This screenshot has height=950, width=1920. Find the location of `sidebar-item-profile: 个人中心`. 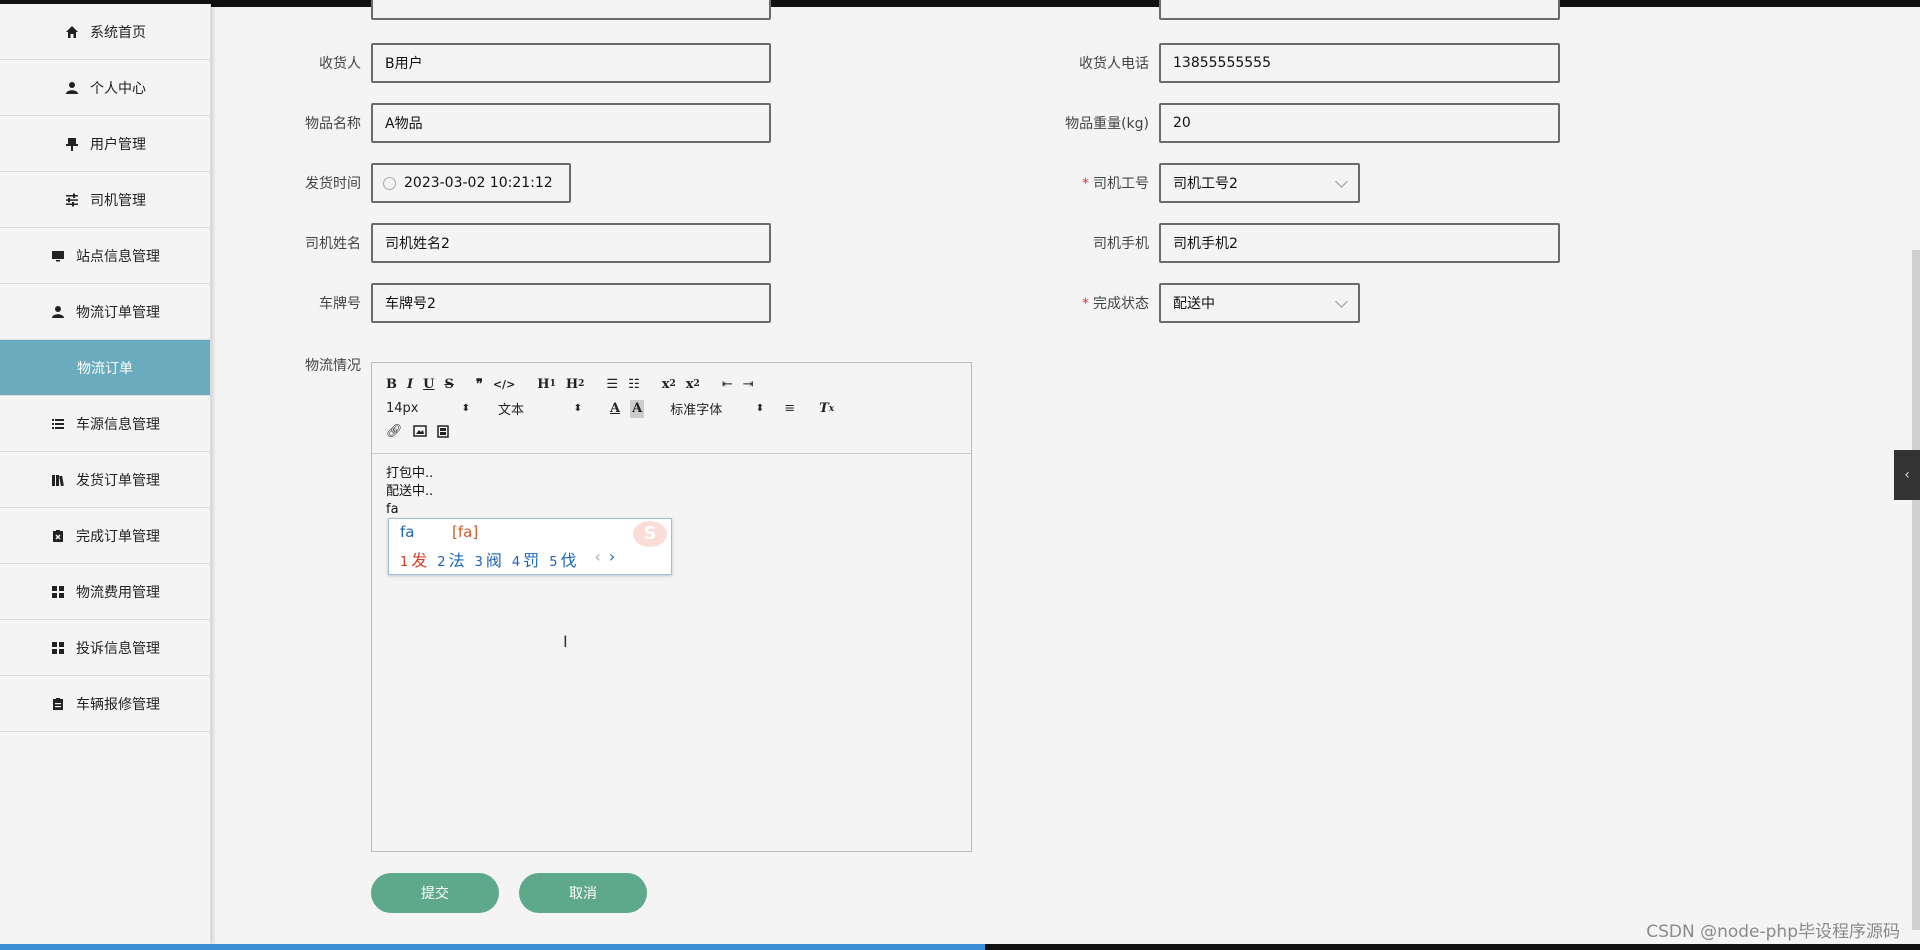

sidebar-item-profile: 个人中心 is located at coordinates (105, 88).